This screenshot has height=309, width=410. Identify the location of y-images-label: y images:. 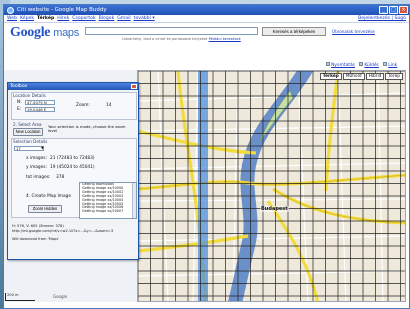
(36, 167).